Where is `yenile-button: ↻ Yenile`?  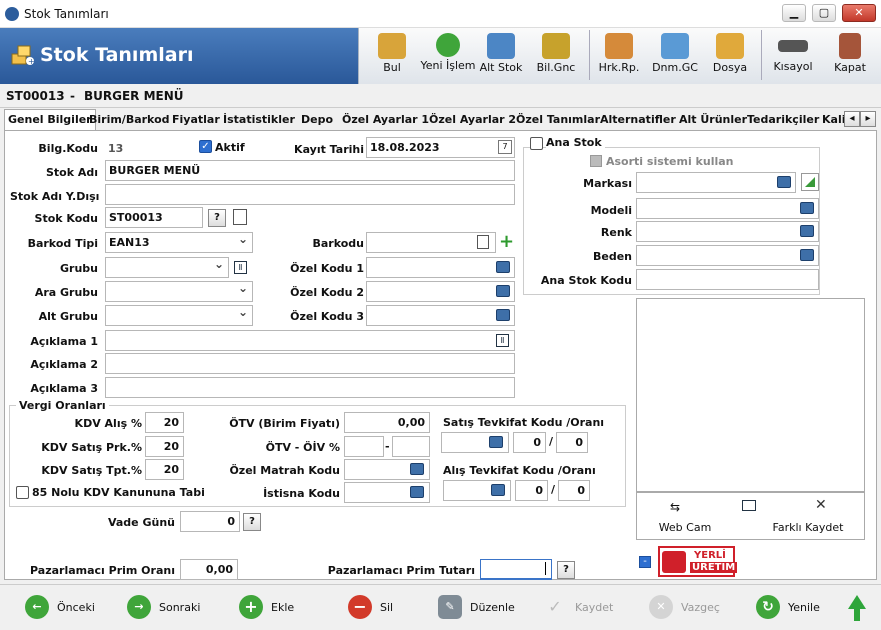 yenile-button: ↻ Yenile is located at coordinates (796, 608).